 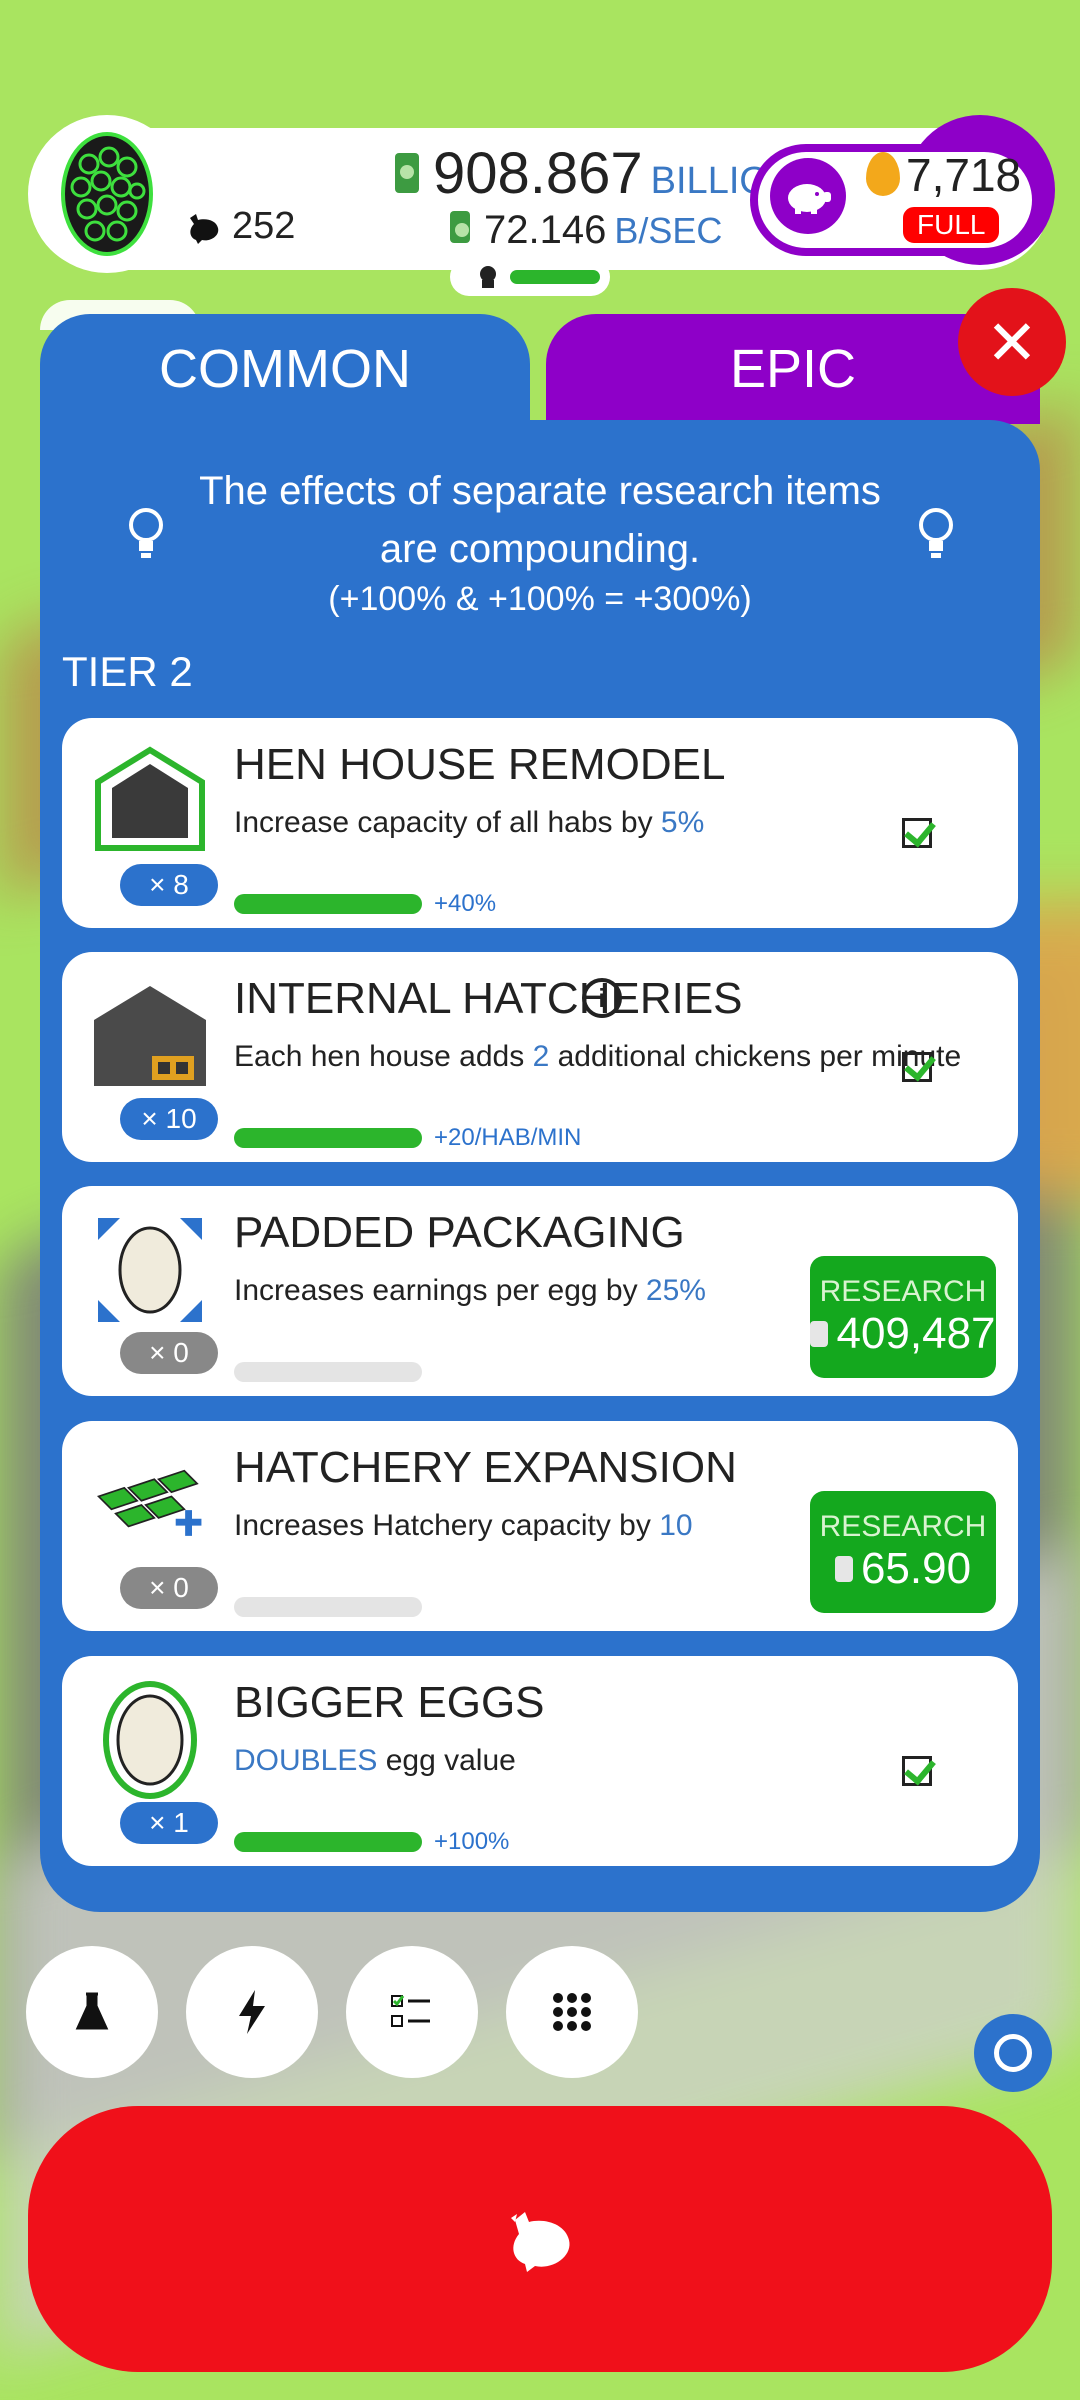 I want to click on grid-icon, so click(x=572, y=2012).